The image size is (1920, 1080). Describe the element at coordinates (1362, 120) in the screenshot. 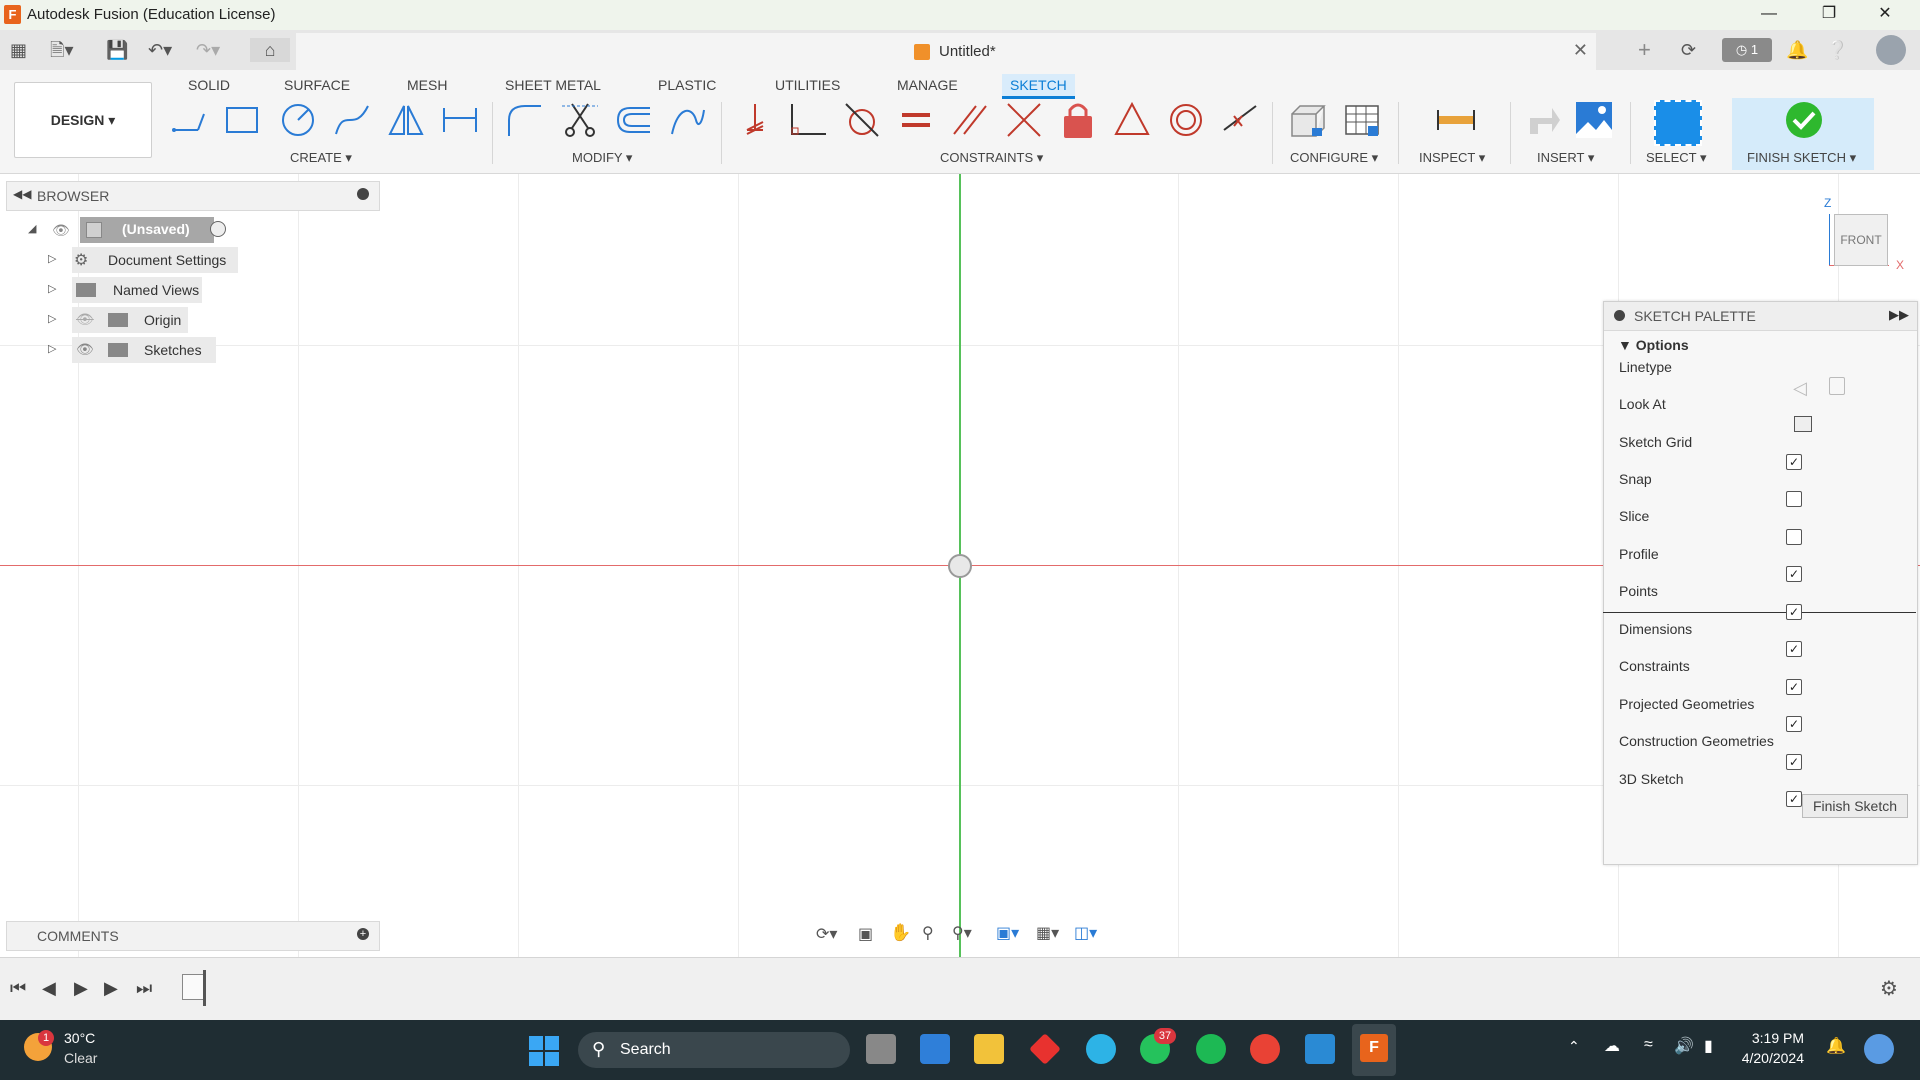

I see `configure-table-icon` at that location.